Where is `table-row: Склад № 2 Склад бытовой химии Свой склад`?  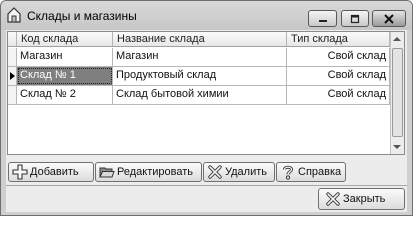
table-row: Склад № 2 Склад бытовой химии Свой склад is located at coordinates (199, 95).